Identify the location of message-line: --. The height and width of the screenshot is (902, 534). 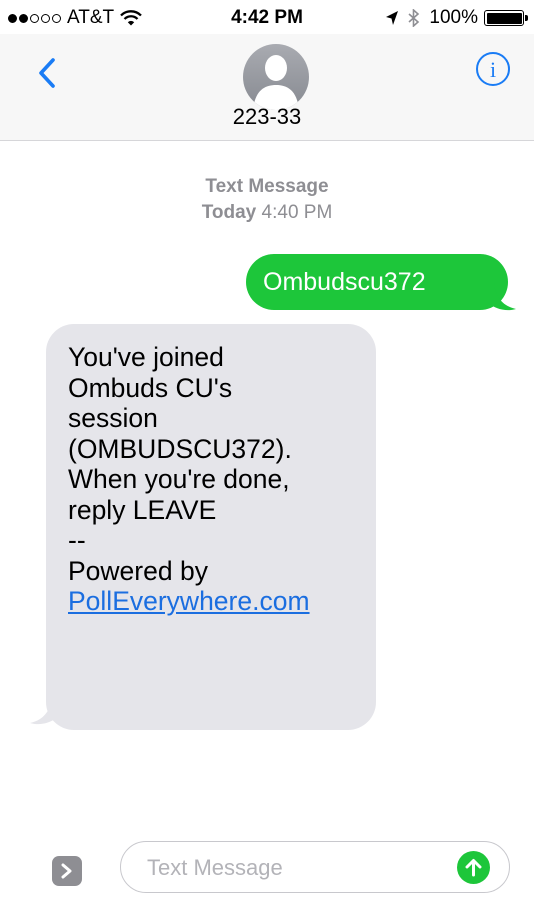
(77, 540).